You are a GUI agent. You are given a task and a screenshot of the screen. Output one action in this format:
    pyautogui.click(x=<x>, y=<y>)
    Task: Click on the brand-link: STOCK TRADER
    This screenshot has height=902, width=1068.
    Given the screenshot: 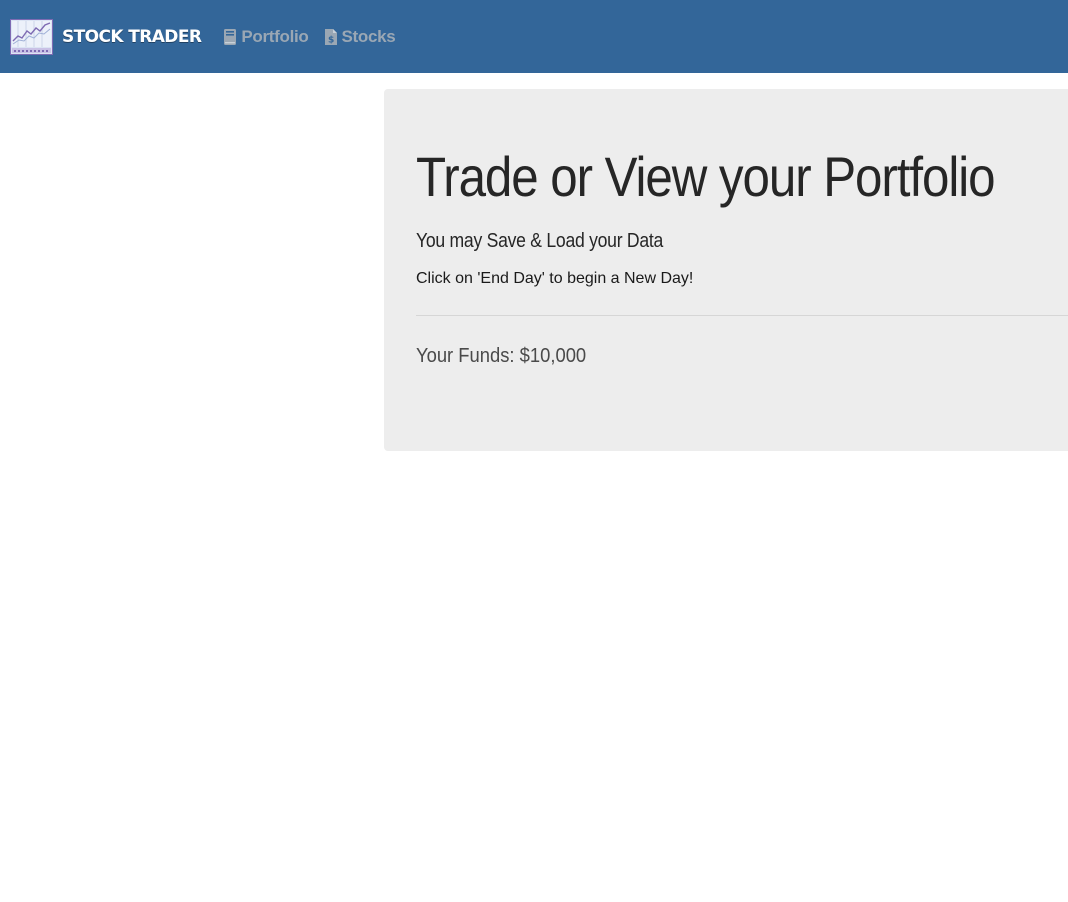 What is the action you would take?
    pyautogui.click(x=106, y=36)
    